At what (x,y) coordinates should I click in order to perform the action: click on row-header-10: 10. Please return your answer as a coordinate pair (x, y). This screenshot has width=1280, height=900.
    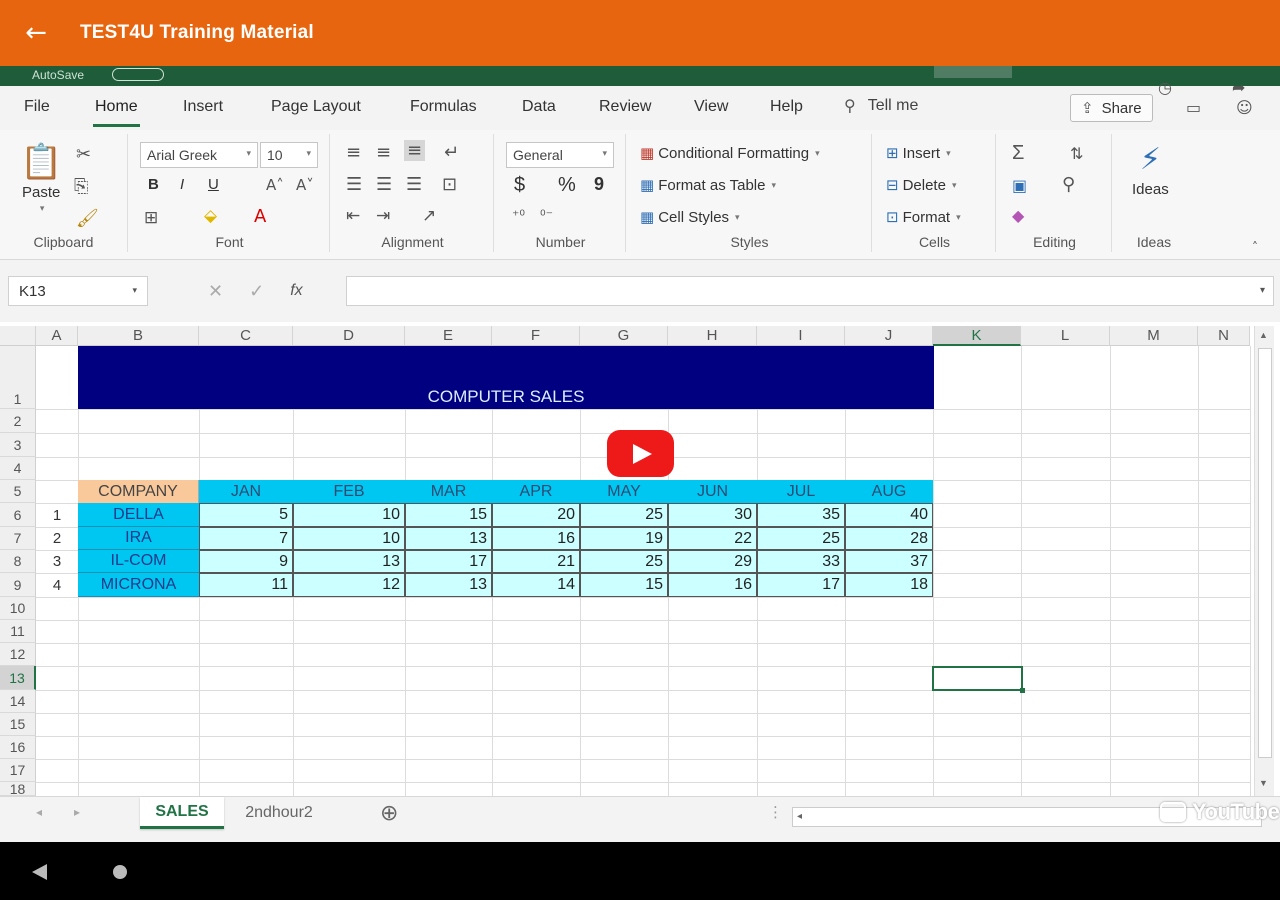
    Looking at the image, I should click on (18, 608).